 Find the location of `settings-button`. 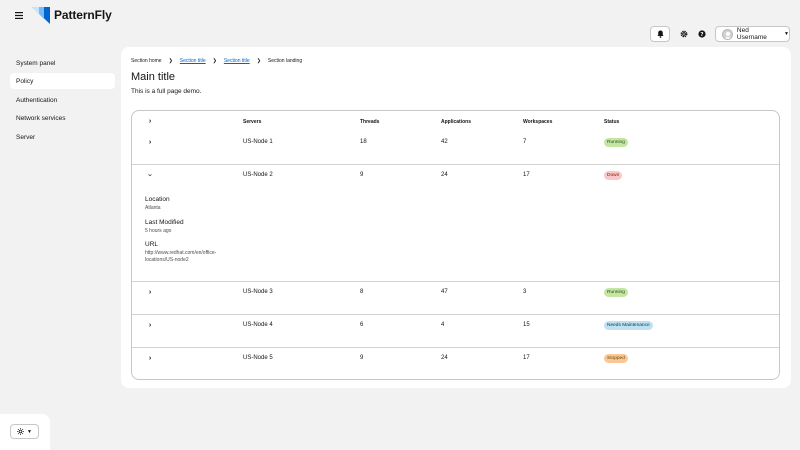

settings-button is located at coordinates (684, 34).